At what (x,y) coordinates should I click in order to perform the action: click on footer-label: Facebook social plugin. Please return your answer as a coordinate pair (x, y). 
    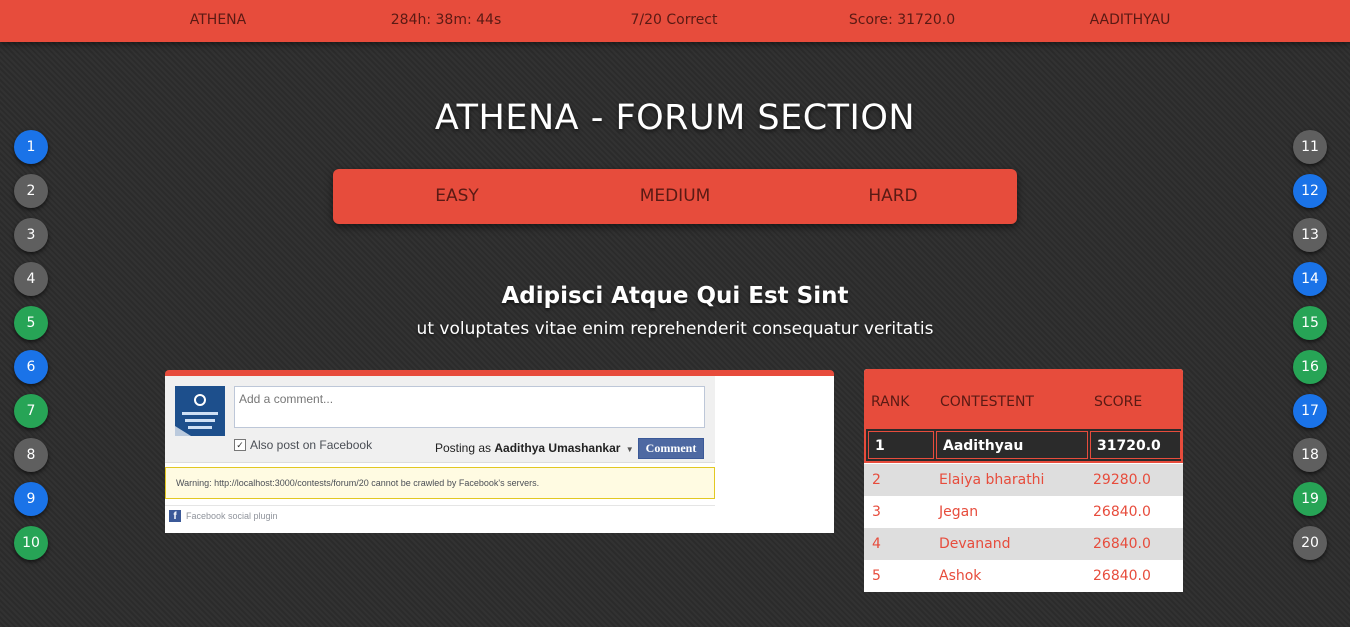
    Looking at the image, I should click on (232, 516).